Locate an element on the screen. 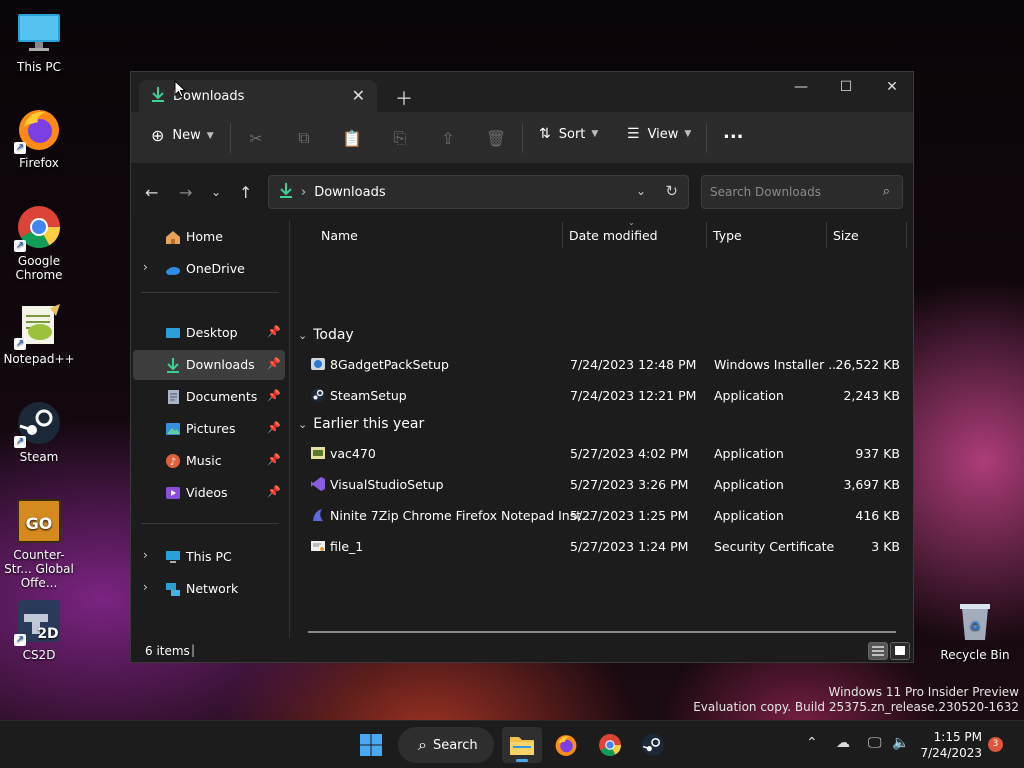  file-size: 2,243 KB is located at coordinates (871, 395).